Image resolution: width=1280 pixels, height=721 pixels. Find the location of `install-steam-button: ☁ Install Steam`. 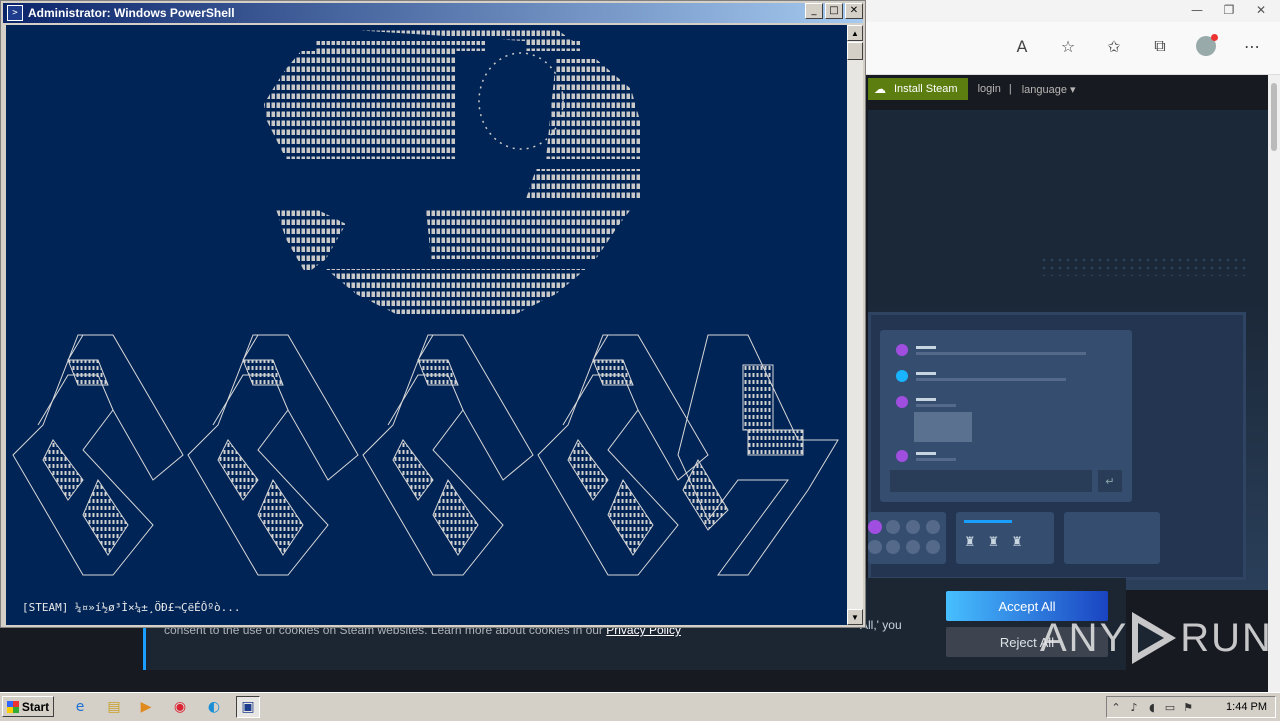

install-steam-button: ☁ Install Steam is located at coordinates (918, 89).